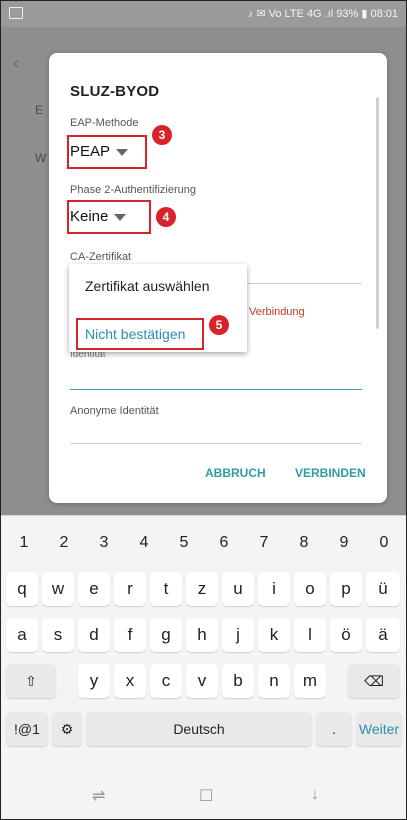  Describe the element at coordinates (264, 543) in the screenshot. I see `key-7: 7` at that location.